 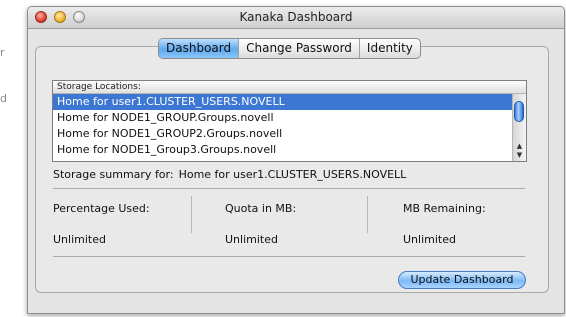 I want to click on update-dashboard-button: Update Dashboard, so click(x=462, y=280).